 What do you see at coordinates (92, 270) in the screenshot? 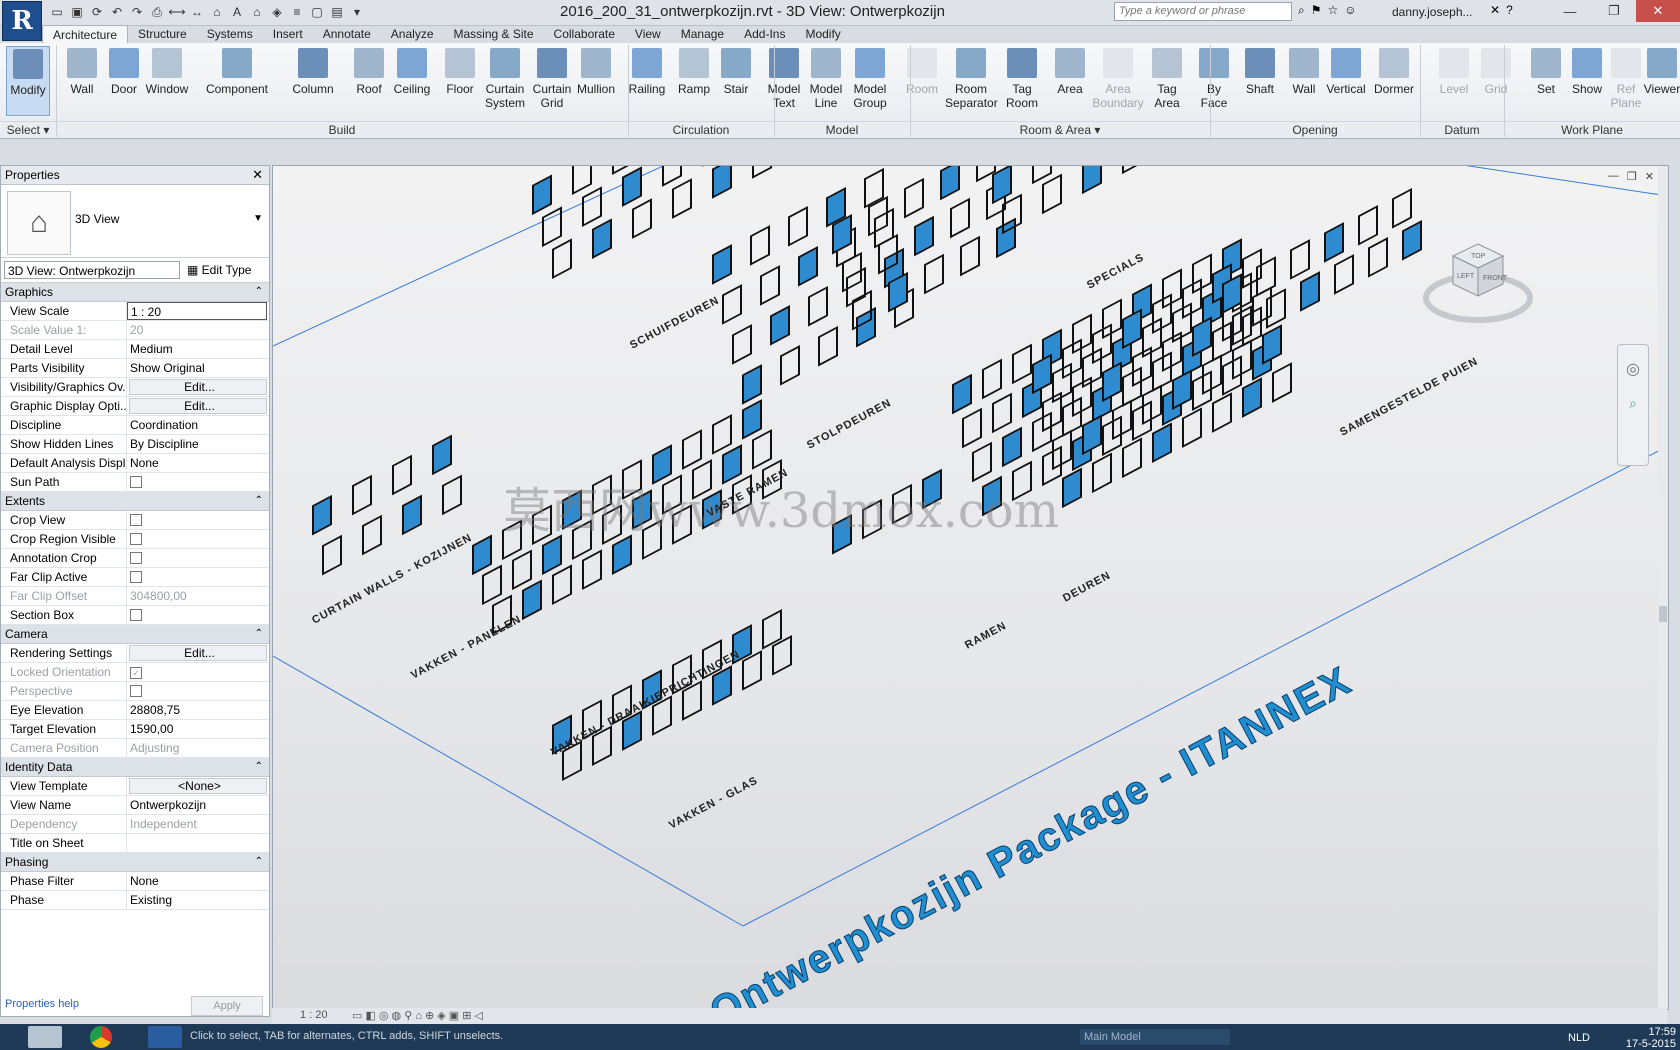
I see `instance-filter-select: 3D View: Ontwerpkozijn` at bounding box center [92, 270].